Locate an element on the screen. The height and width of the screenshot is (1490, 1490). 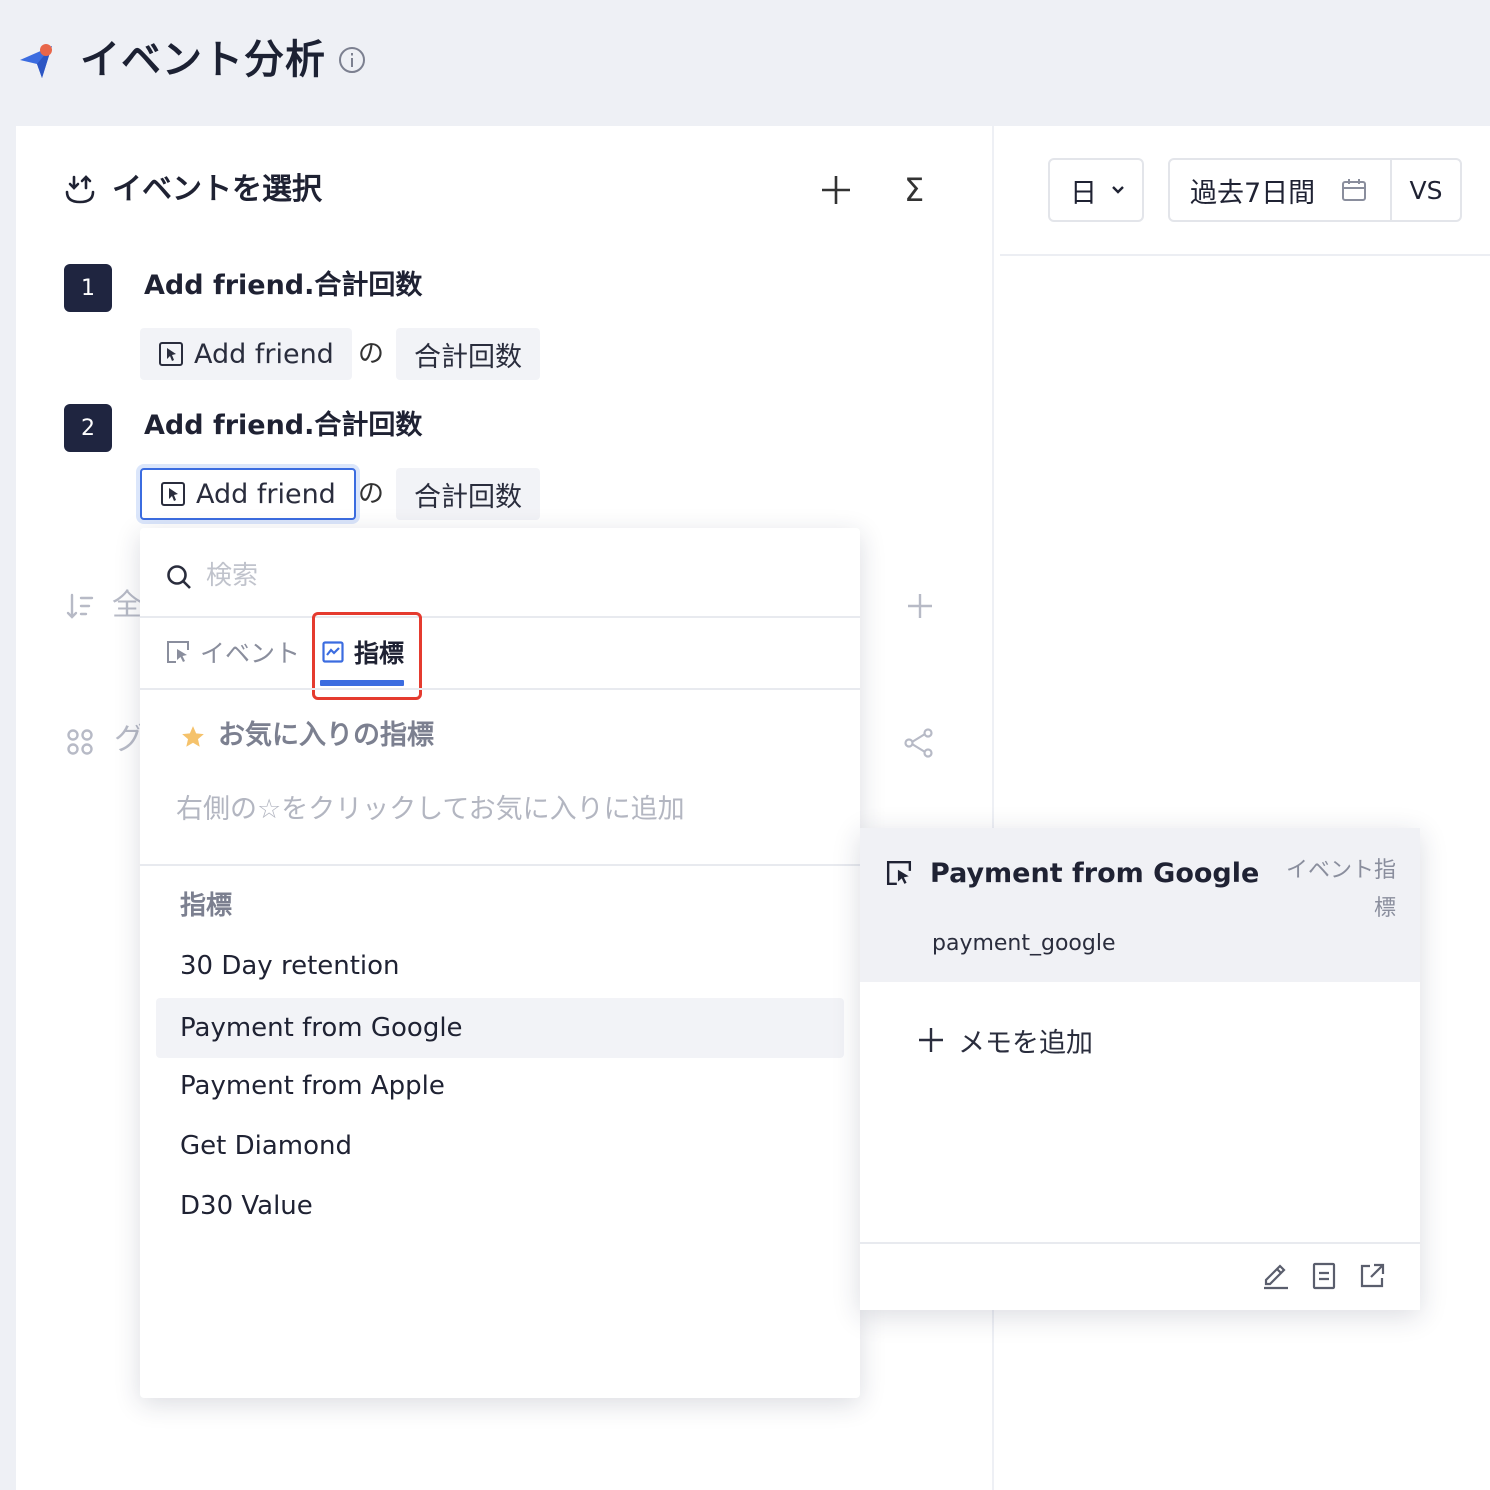
metric-list-item: Payment from Apple is located at coordinates (500, 1086).